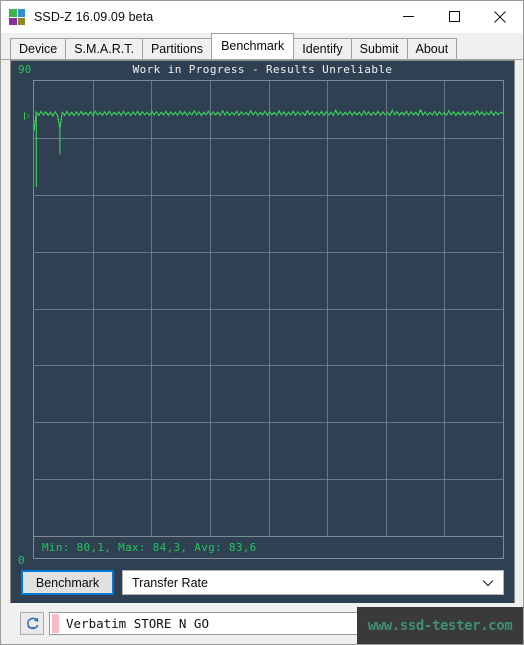 The image size is (524, 645). I want to click on tab-about: About, so click(432, 48).